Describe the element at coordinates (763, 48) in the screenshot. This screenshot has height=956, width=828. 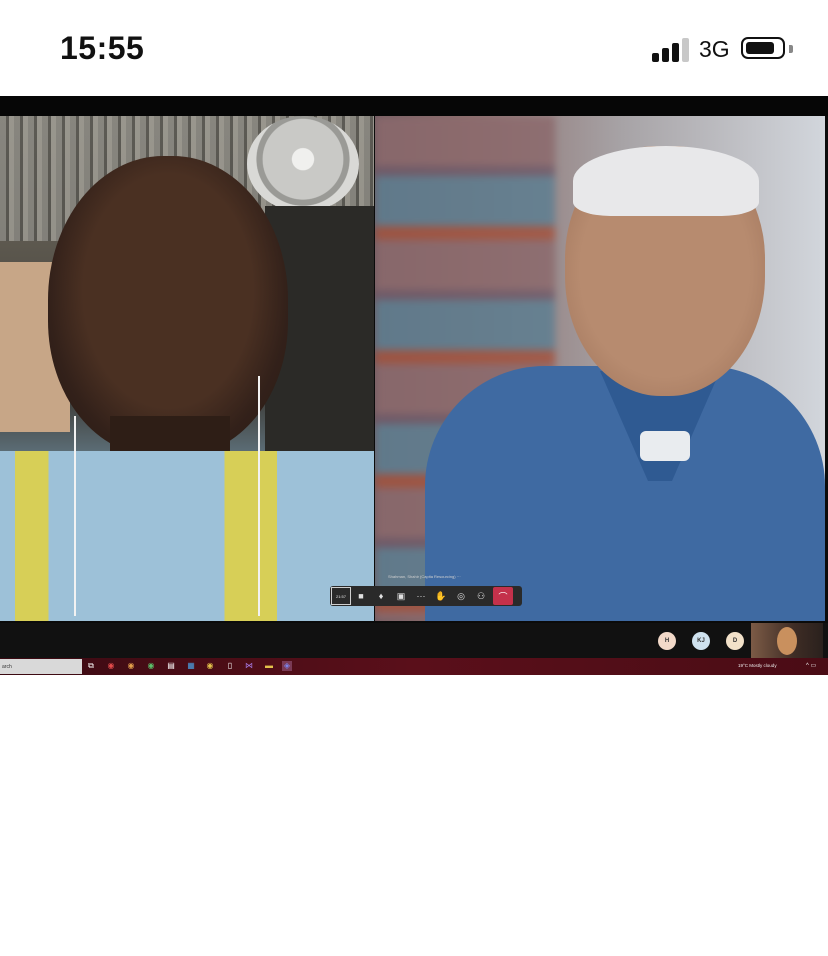
I see `battery-icon` at that location.